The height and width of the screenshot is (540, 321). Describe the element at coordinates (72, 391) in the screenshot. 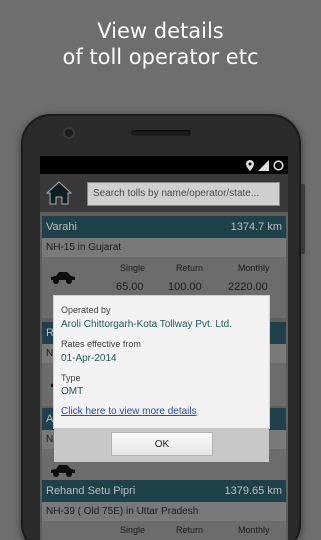

I see `type-value: OMT` at that location.